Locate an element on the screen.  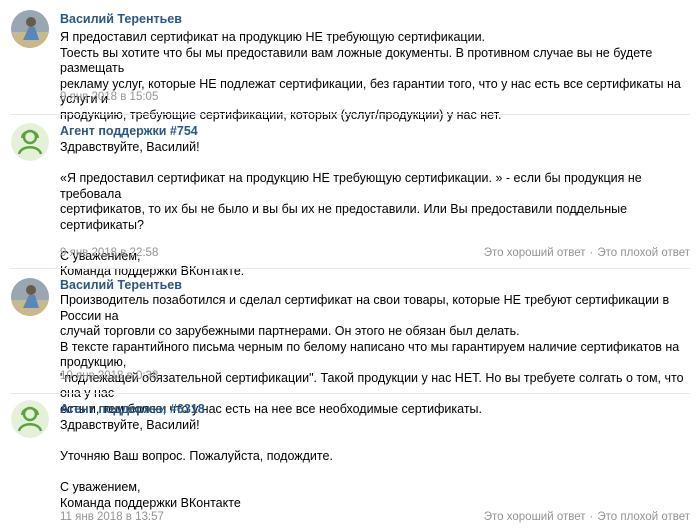
message-date: 11 янв 2018 в 13:57 is located at coordinates (112, 517).